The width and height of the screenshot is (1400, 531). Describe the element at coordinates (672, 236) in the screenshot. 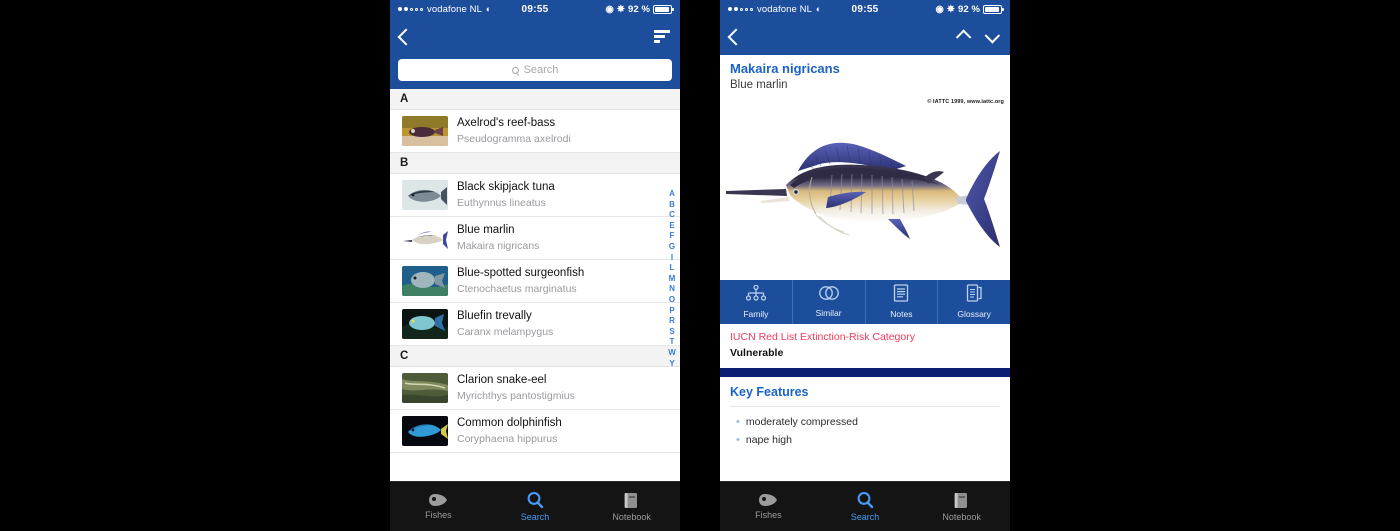

I see `index-letter-f: F` at that location.